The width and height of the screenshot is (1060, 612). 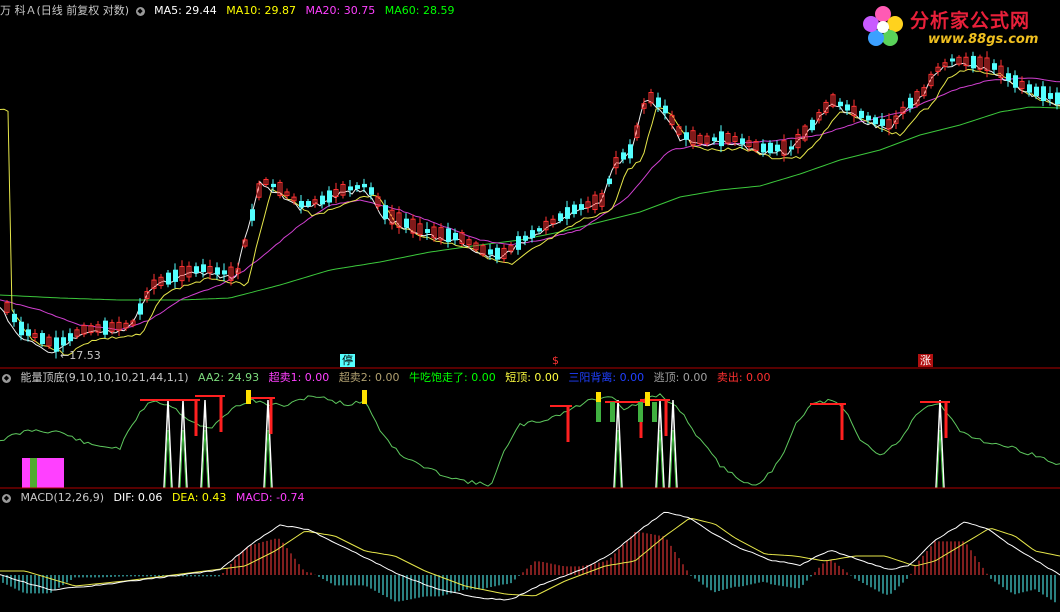 What do you see at coordinates (138, 497) in the screenshot?
I see `dif-value: DIF: 0.06` at bounding box center [138, 497].